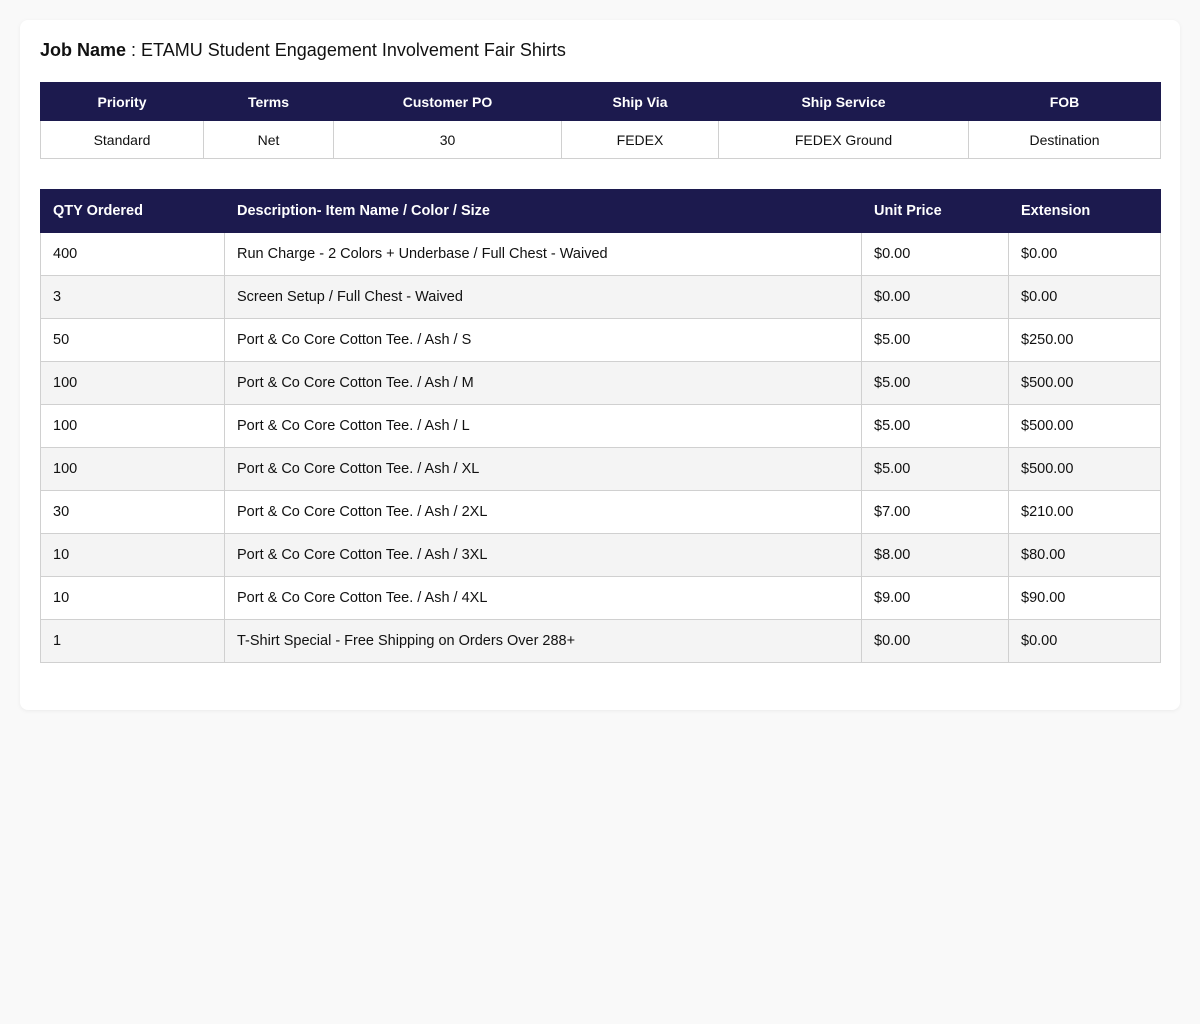 The image size is (1200, 1024). I want to click on unit-price-cell: $8.00, so click(935, 555).